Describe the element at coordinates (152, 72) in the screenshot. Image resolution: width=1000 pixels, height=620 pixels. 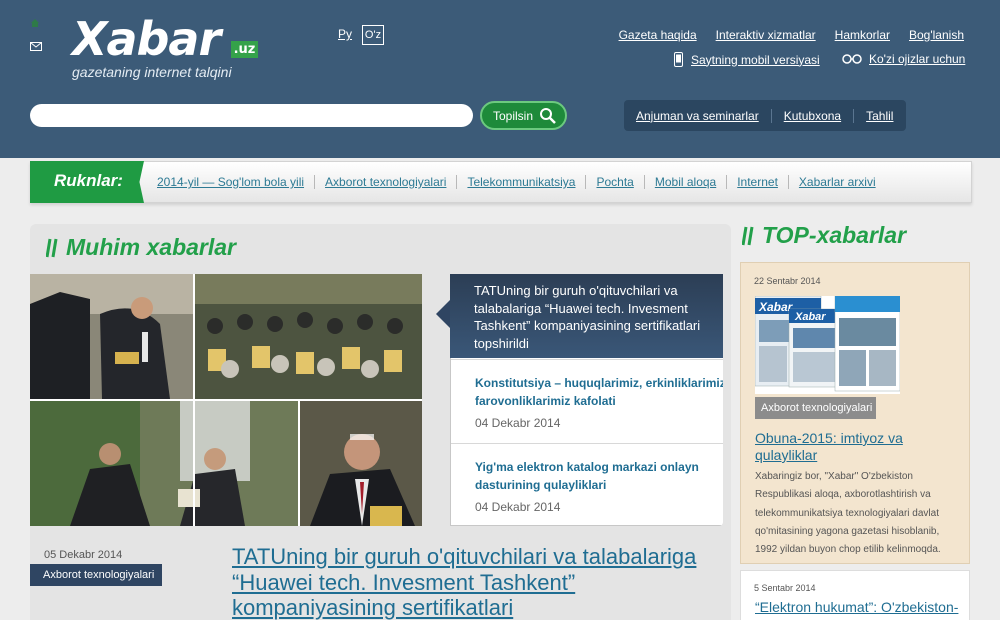
I see `logo-tagline: gazetaning internet talqini` at that location.